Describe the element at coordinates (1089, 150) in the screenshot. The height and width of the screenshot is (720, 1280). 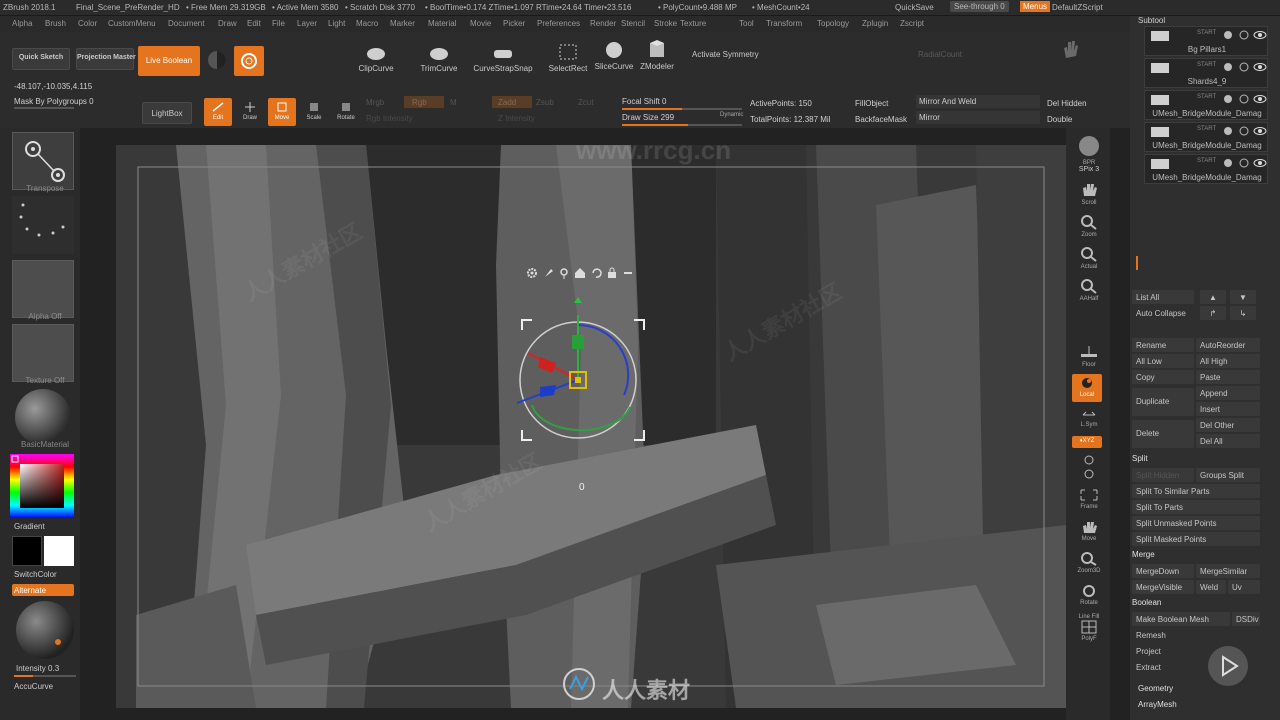
I see `bpr-button: BPR` at that location.